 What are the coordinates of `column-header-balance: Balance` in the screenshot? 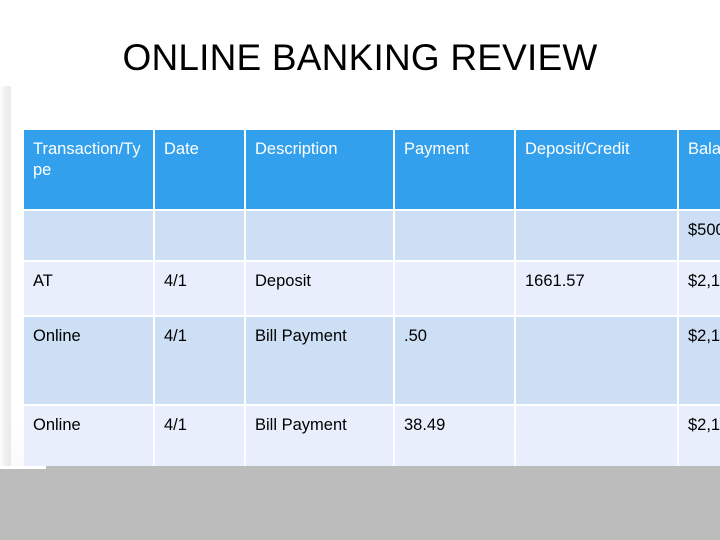 It's located at (699, 169).